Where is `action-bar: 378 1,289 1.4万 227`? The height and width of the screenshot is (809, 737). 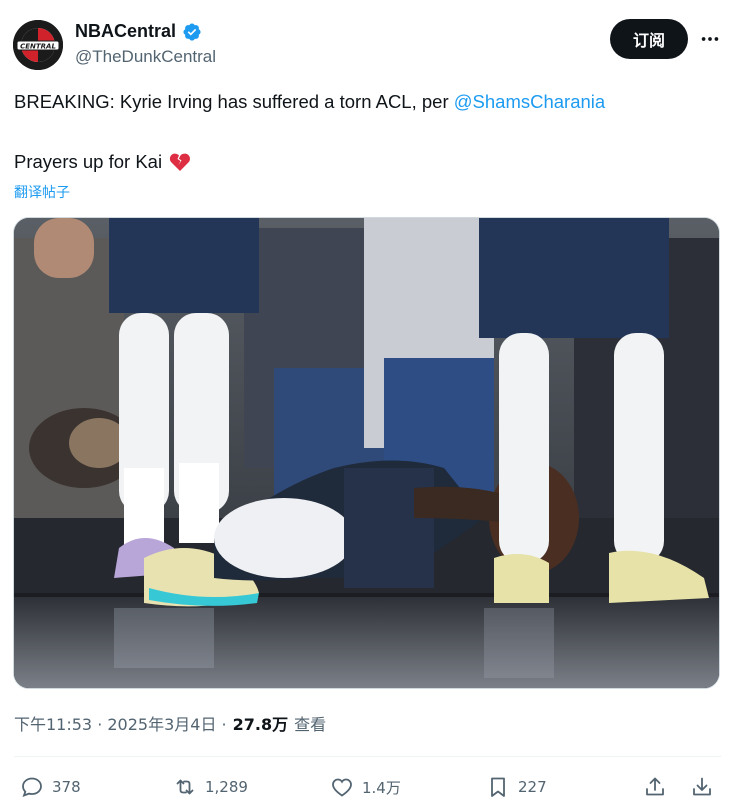 action-bar: 378 1,289 1.4万 227 is located at coordinates (368, 787).